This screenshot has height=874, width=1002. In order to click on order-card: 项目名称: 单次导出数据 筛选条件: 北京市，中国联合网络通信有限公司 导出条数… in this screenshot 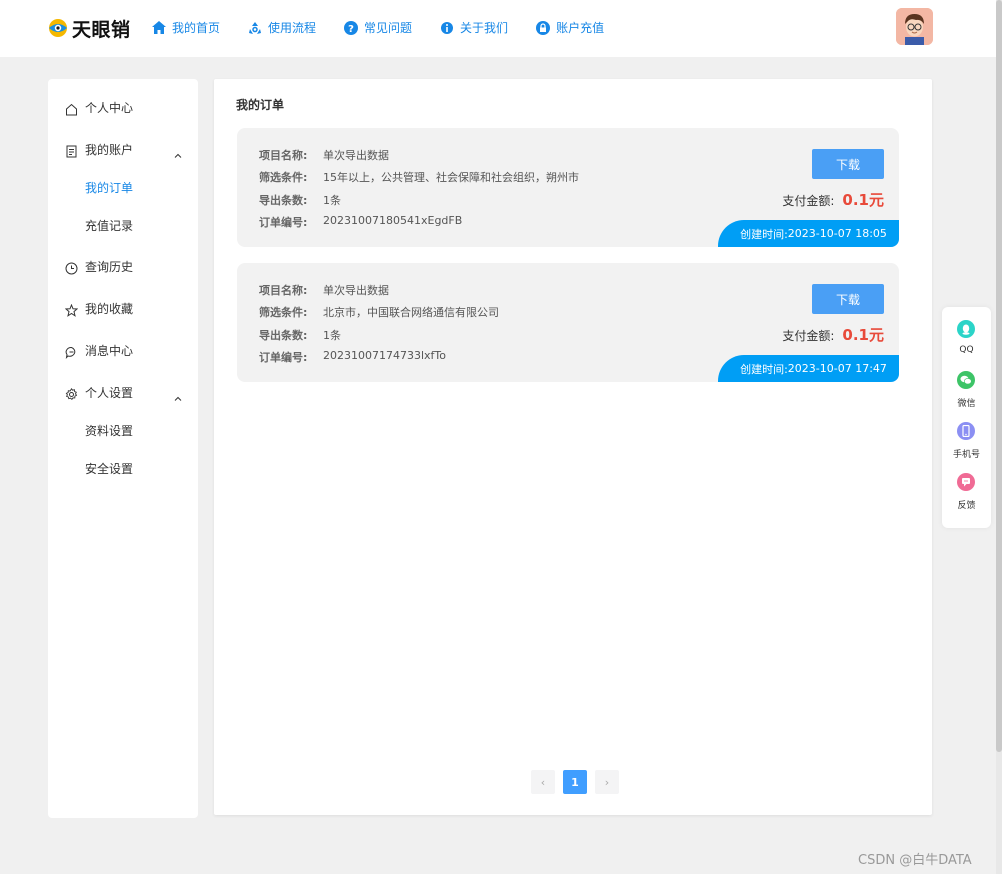, I will do `click(568, 322)`.